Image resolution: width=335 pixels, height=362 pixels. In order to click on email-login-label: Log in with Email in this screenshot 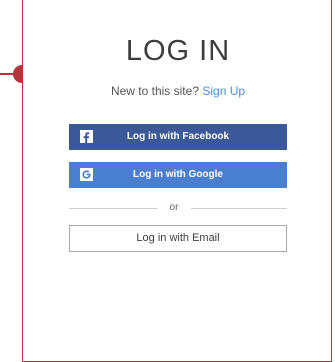, I will do `click(178, 238)`.